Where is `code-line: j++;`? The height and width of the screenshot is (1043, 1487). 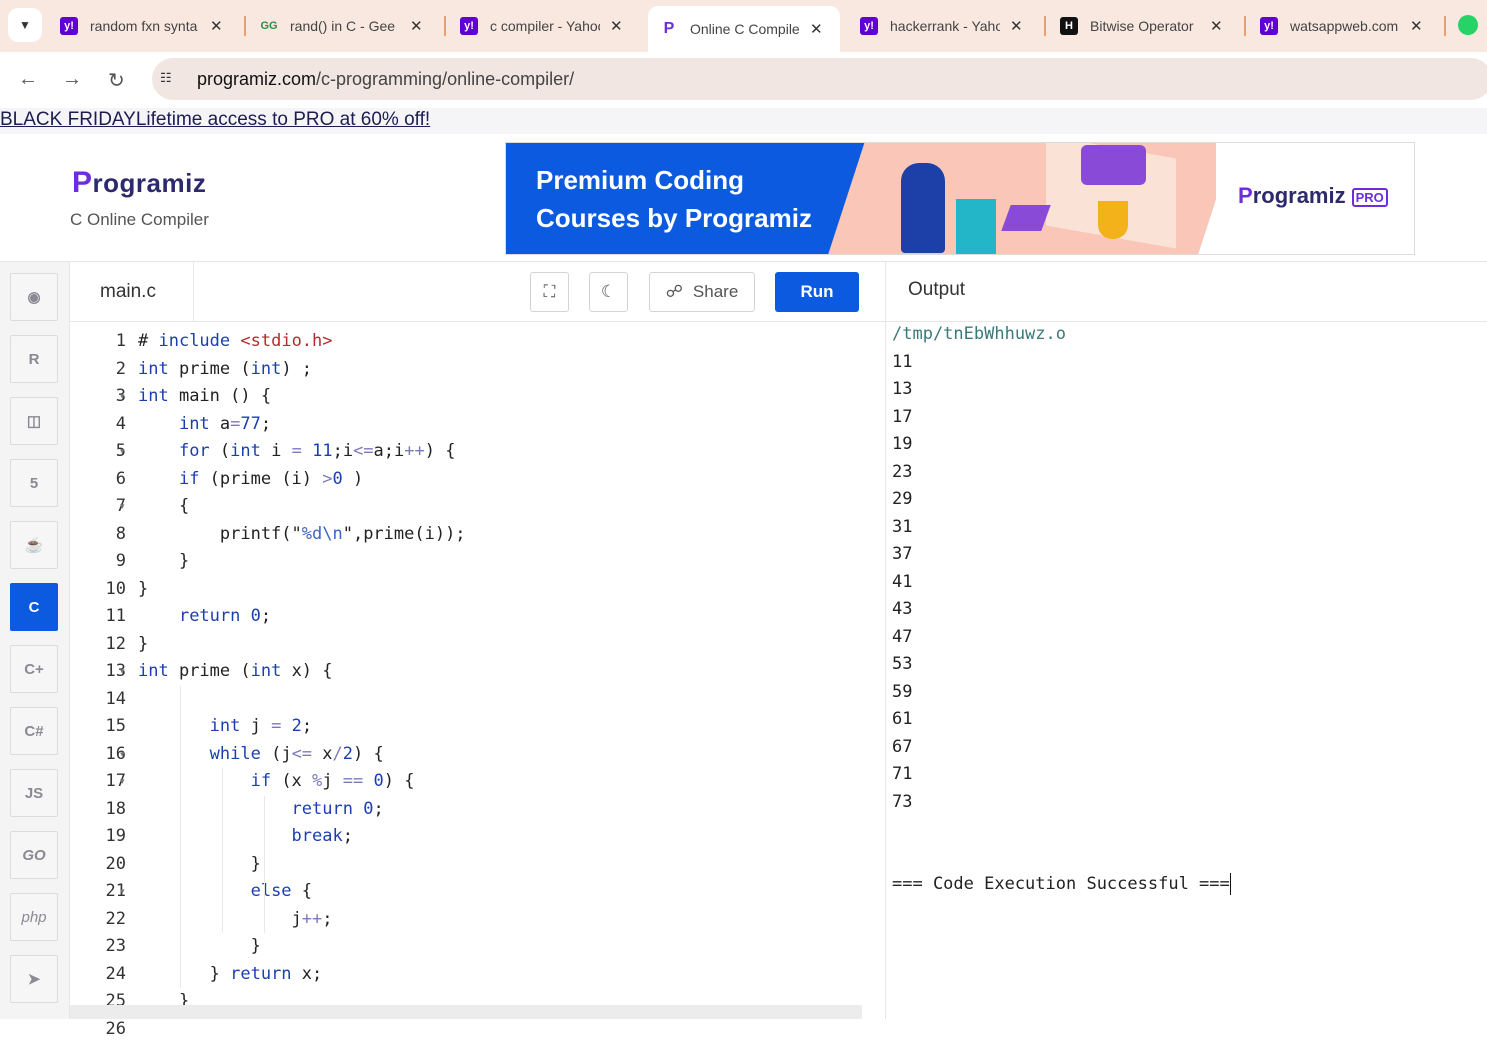 code-line: j++; is located at coordinates (235, 920).